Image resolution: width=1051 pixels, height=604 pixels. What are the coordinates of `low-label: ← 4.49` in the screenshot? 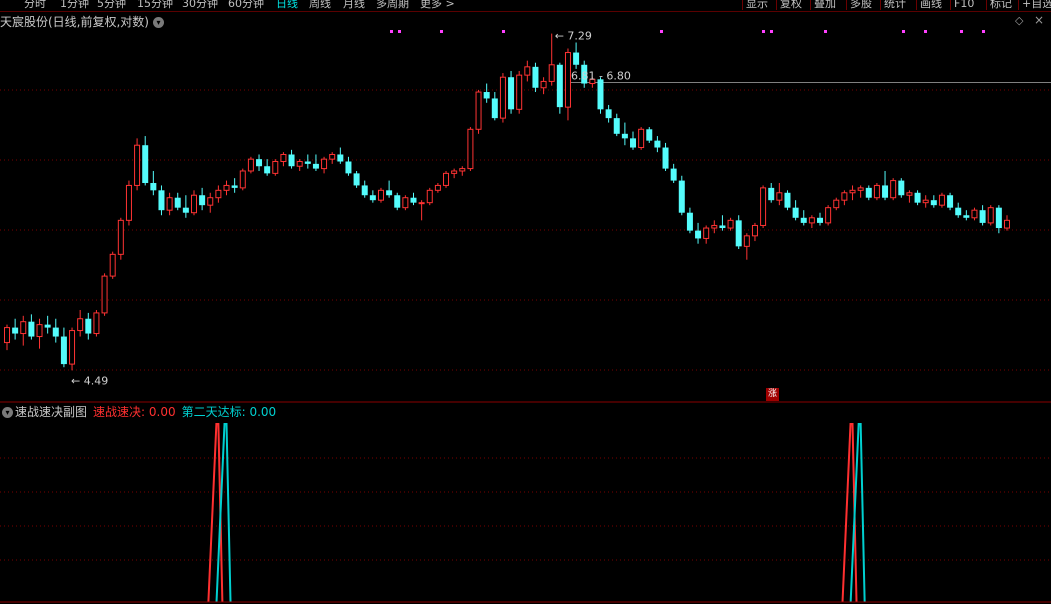 It's located at (89, 380).